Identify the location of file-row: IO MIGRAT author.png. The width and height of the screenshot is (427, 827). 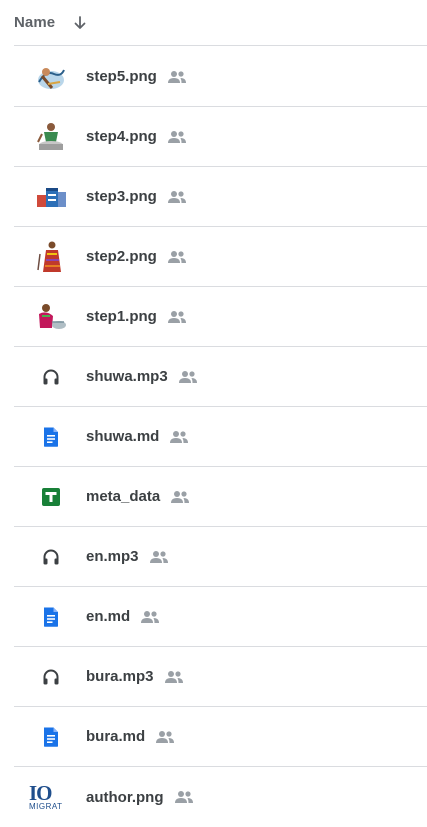
(220, 797).